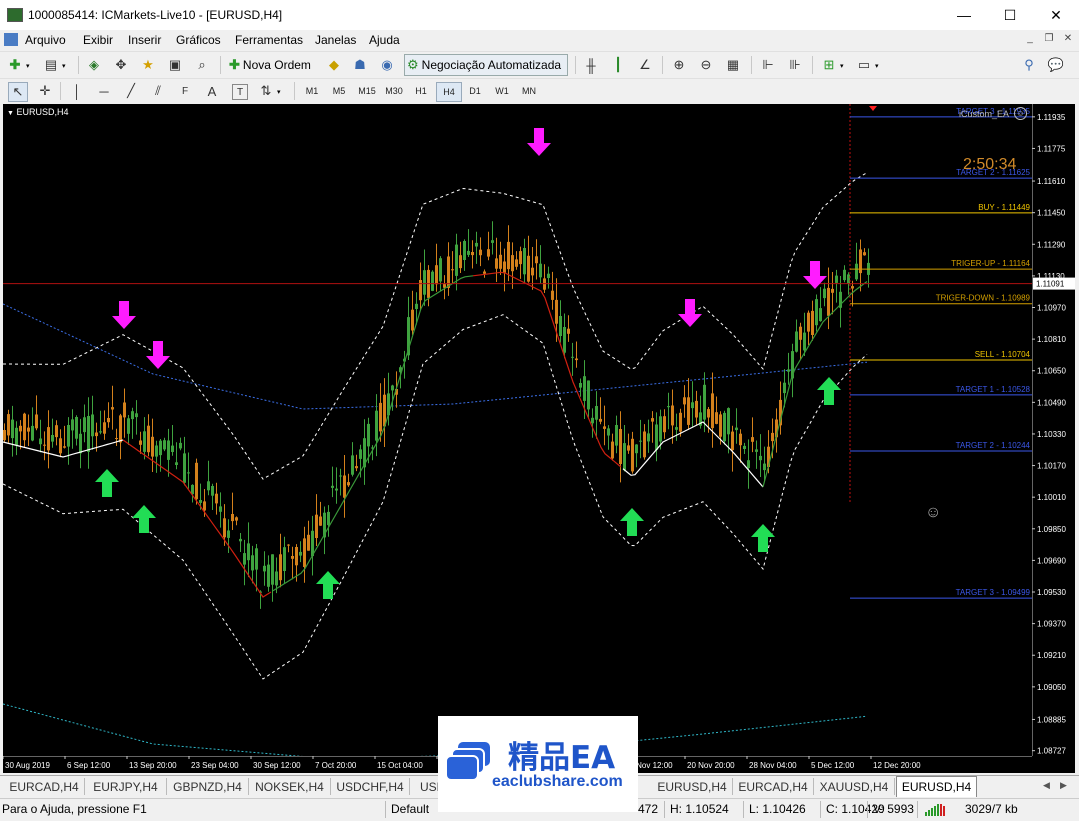  I want to click on fibonacci-icon: F, so click(185, 91).